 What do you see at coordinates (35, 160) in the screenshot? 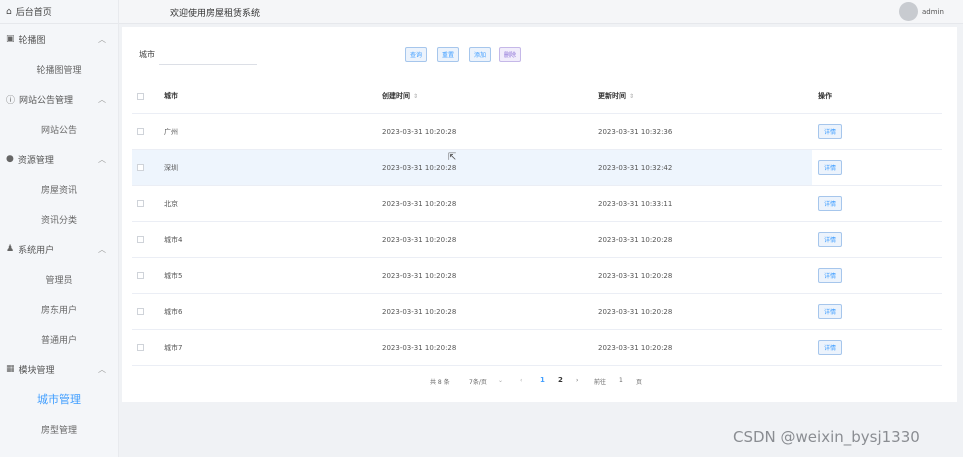
I see `sidebar-group-label: 资源管理` at bounding box center [35, 160].